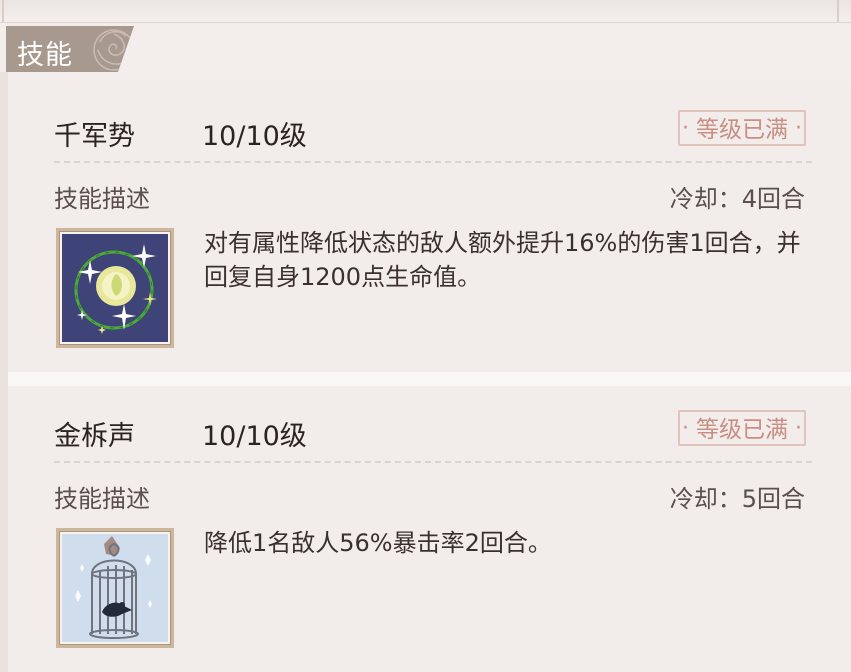  I want to click on rose-ornament-icon, so click(113, 50).